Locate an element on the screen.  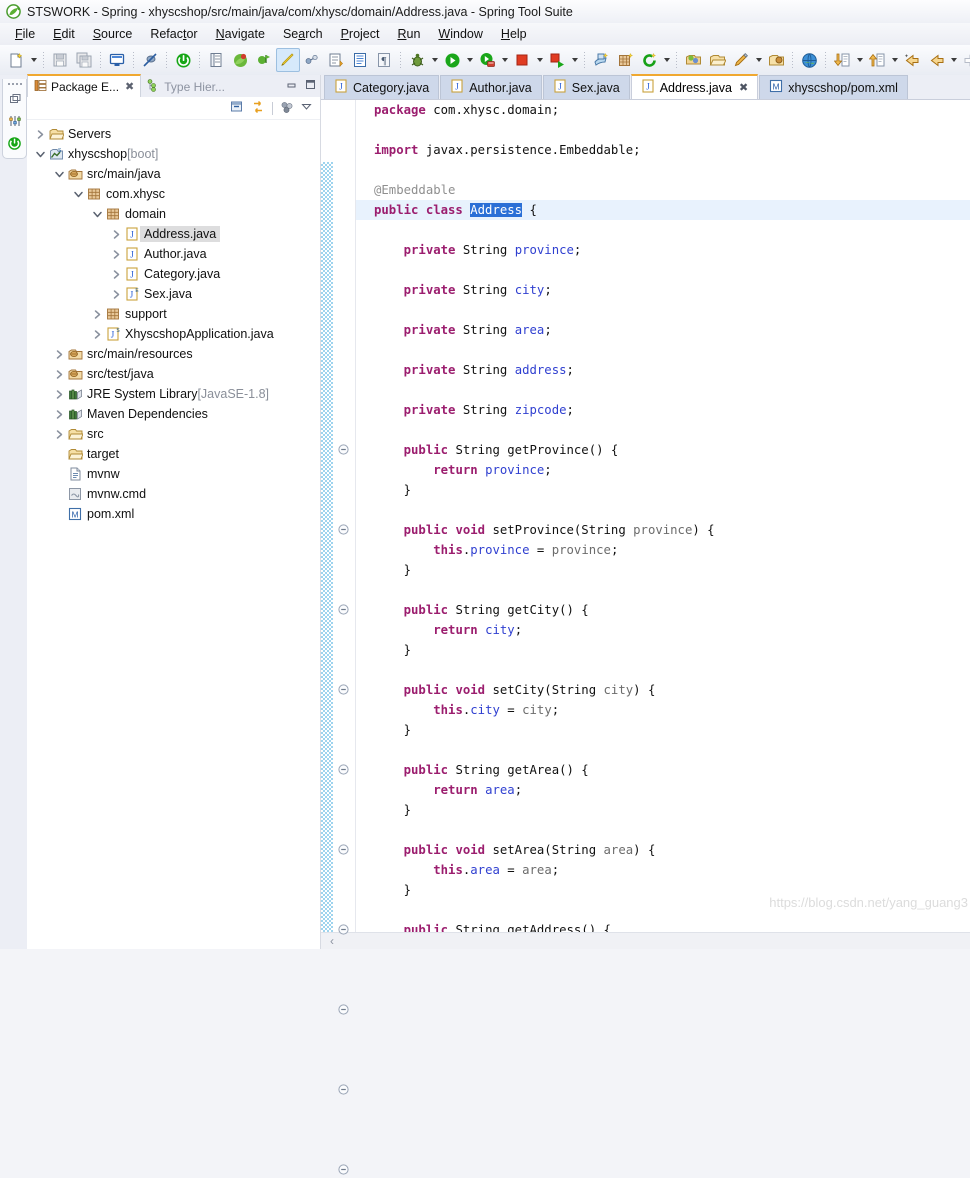
editor-tab: Mxhyscshop/pom.xml is located at coordinates (833, 87).